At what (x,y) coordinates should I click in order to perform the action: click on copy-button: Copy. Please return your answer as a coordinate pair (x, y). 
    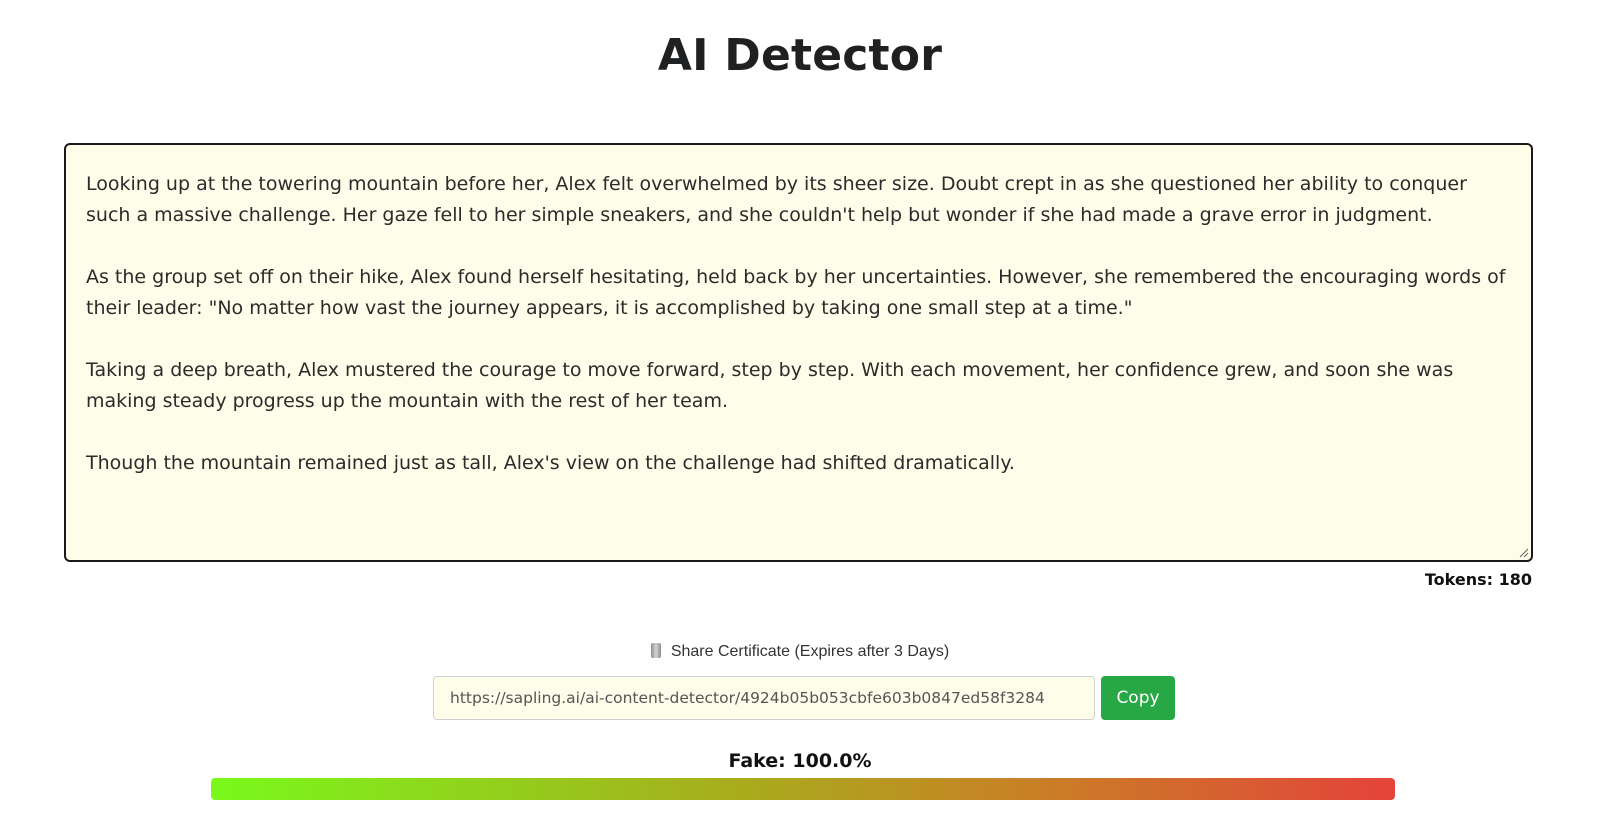
    Looking at the image, I should click on (1138, 698).